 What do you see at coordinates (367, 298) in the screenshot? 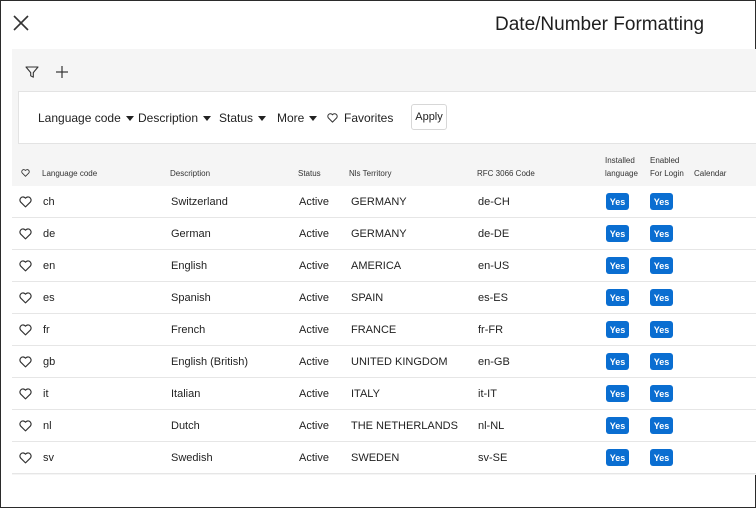
I see `cell-nls-territory: SPAIN` at bounding box center [367, 298].